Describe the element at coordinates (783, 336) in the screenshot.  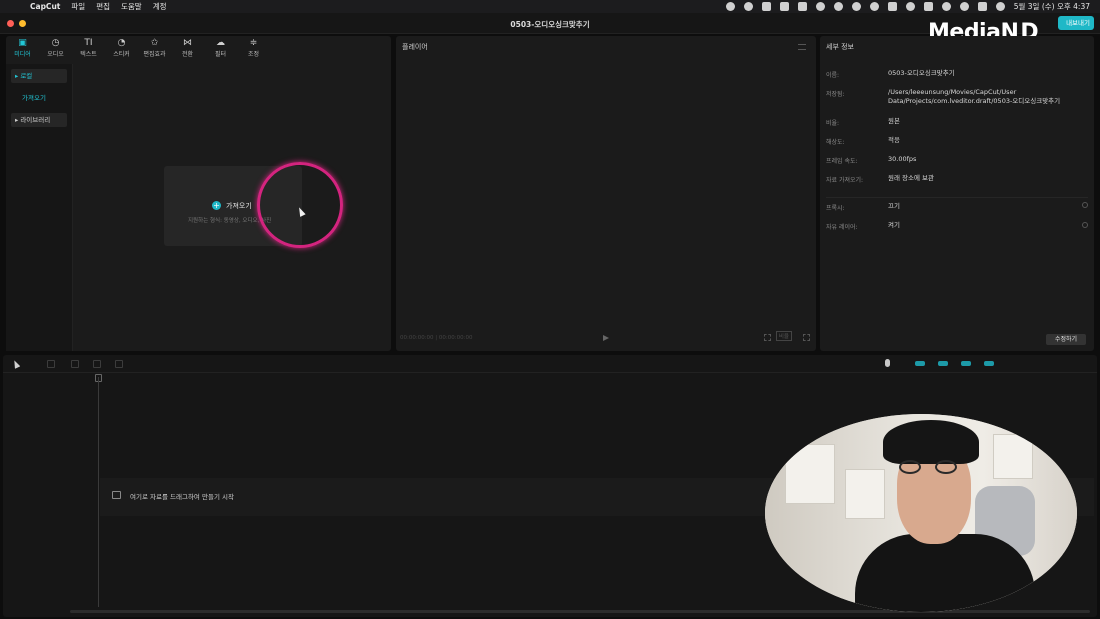
I see `ratio-button: 비율` at that location.